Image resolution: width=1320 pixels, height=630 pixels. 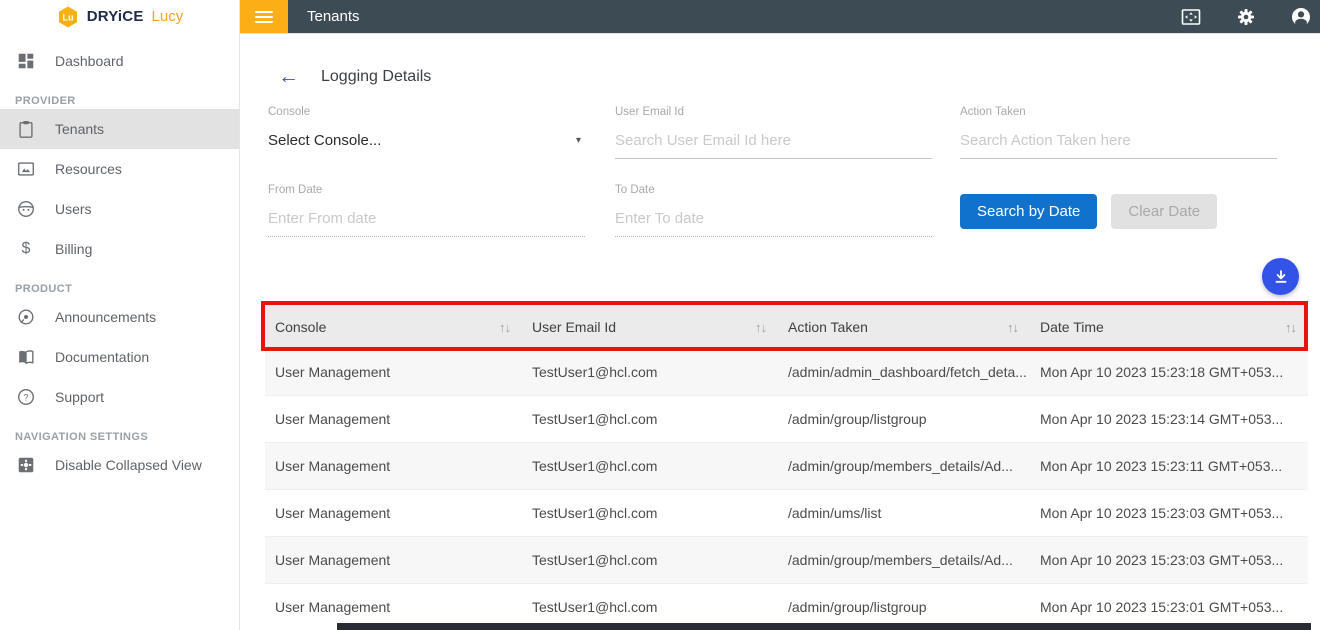 I want to click on search-by-date-button: Search by Date, so click(x=1029, y=211).